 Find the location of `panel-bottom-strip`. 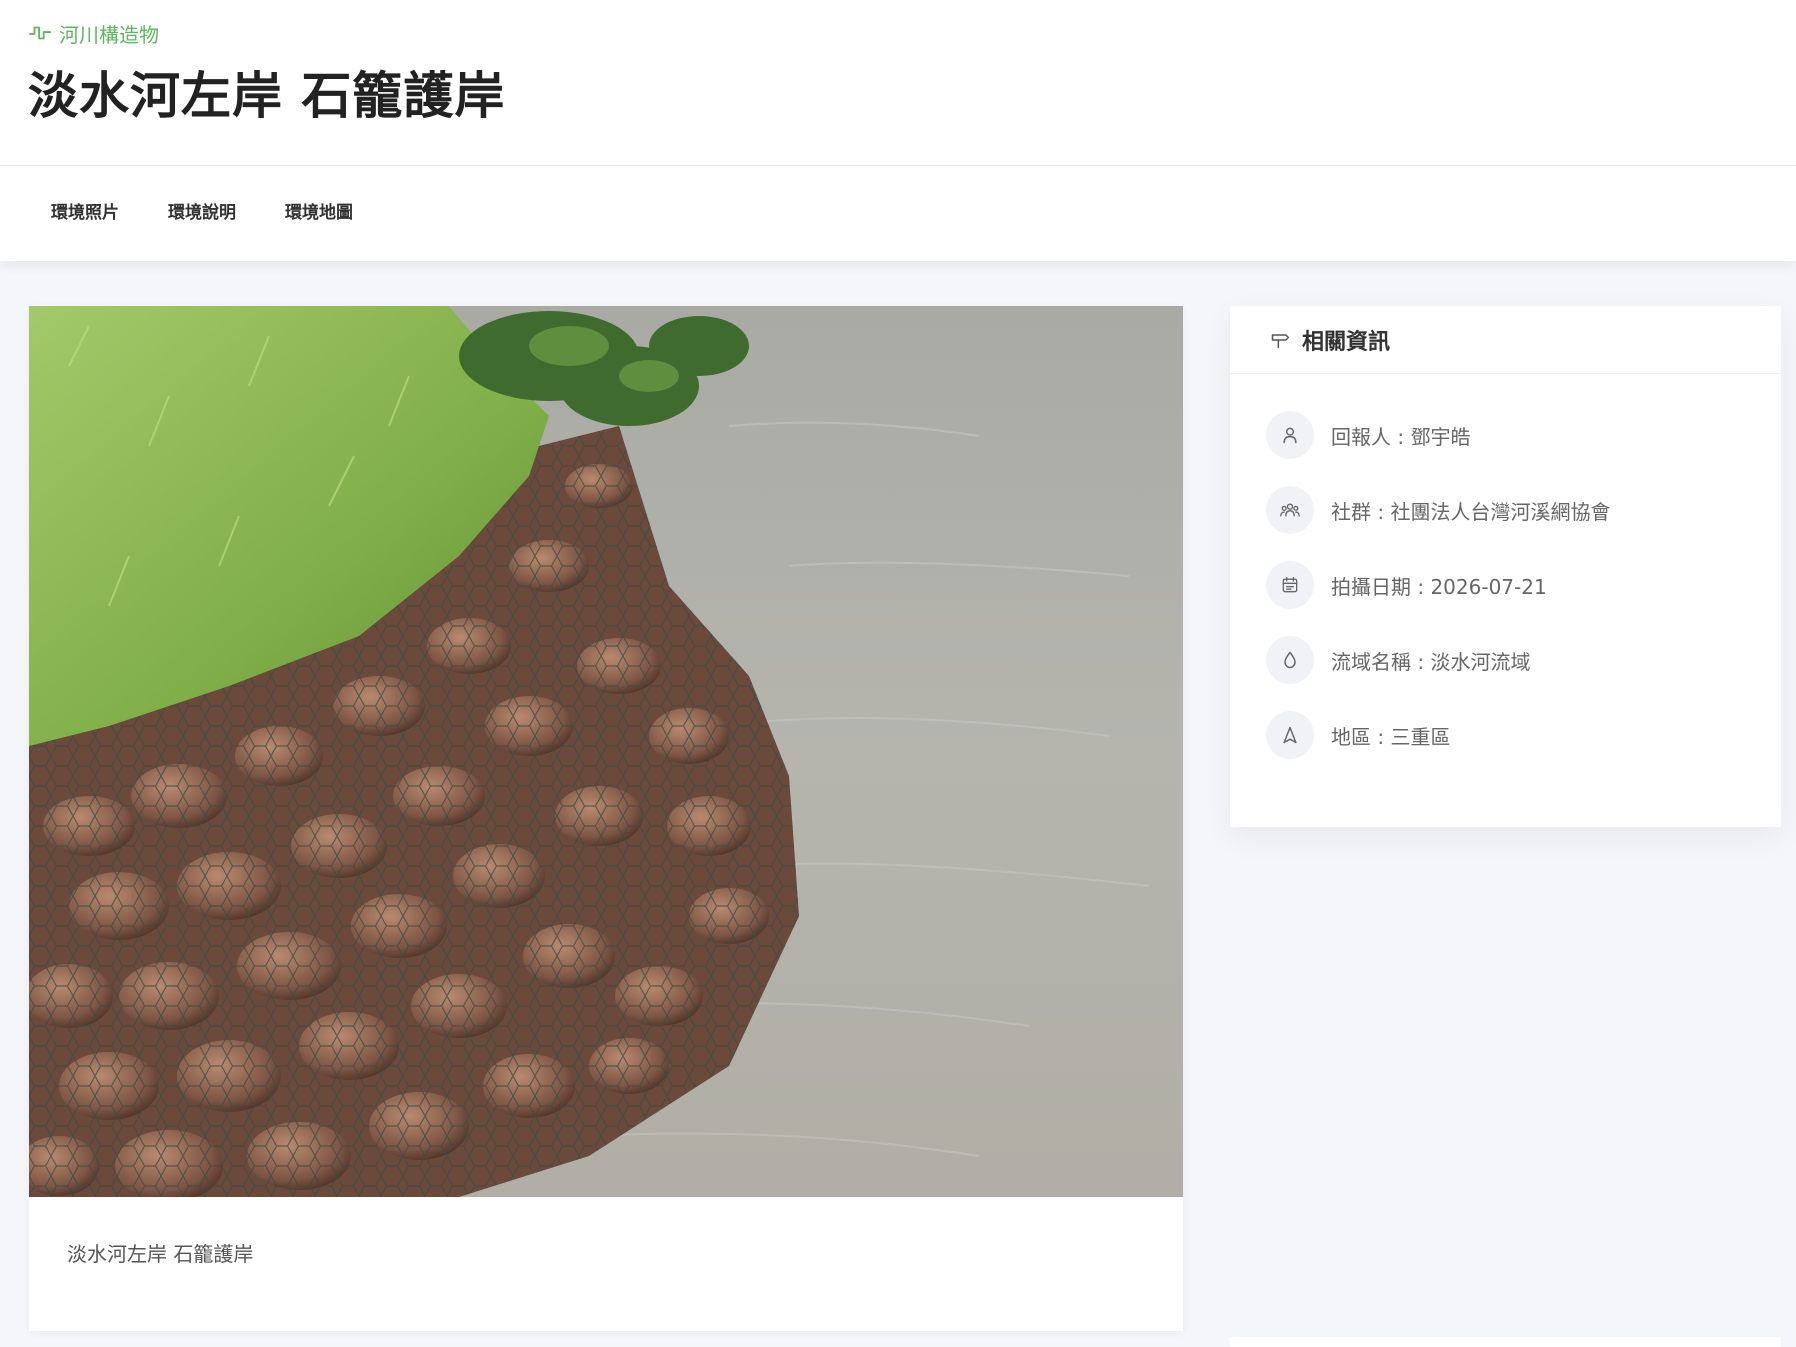

panel-bottom-strip is located at coordinates (1505, 1342).